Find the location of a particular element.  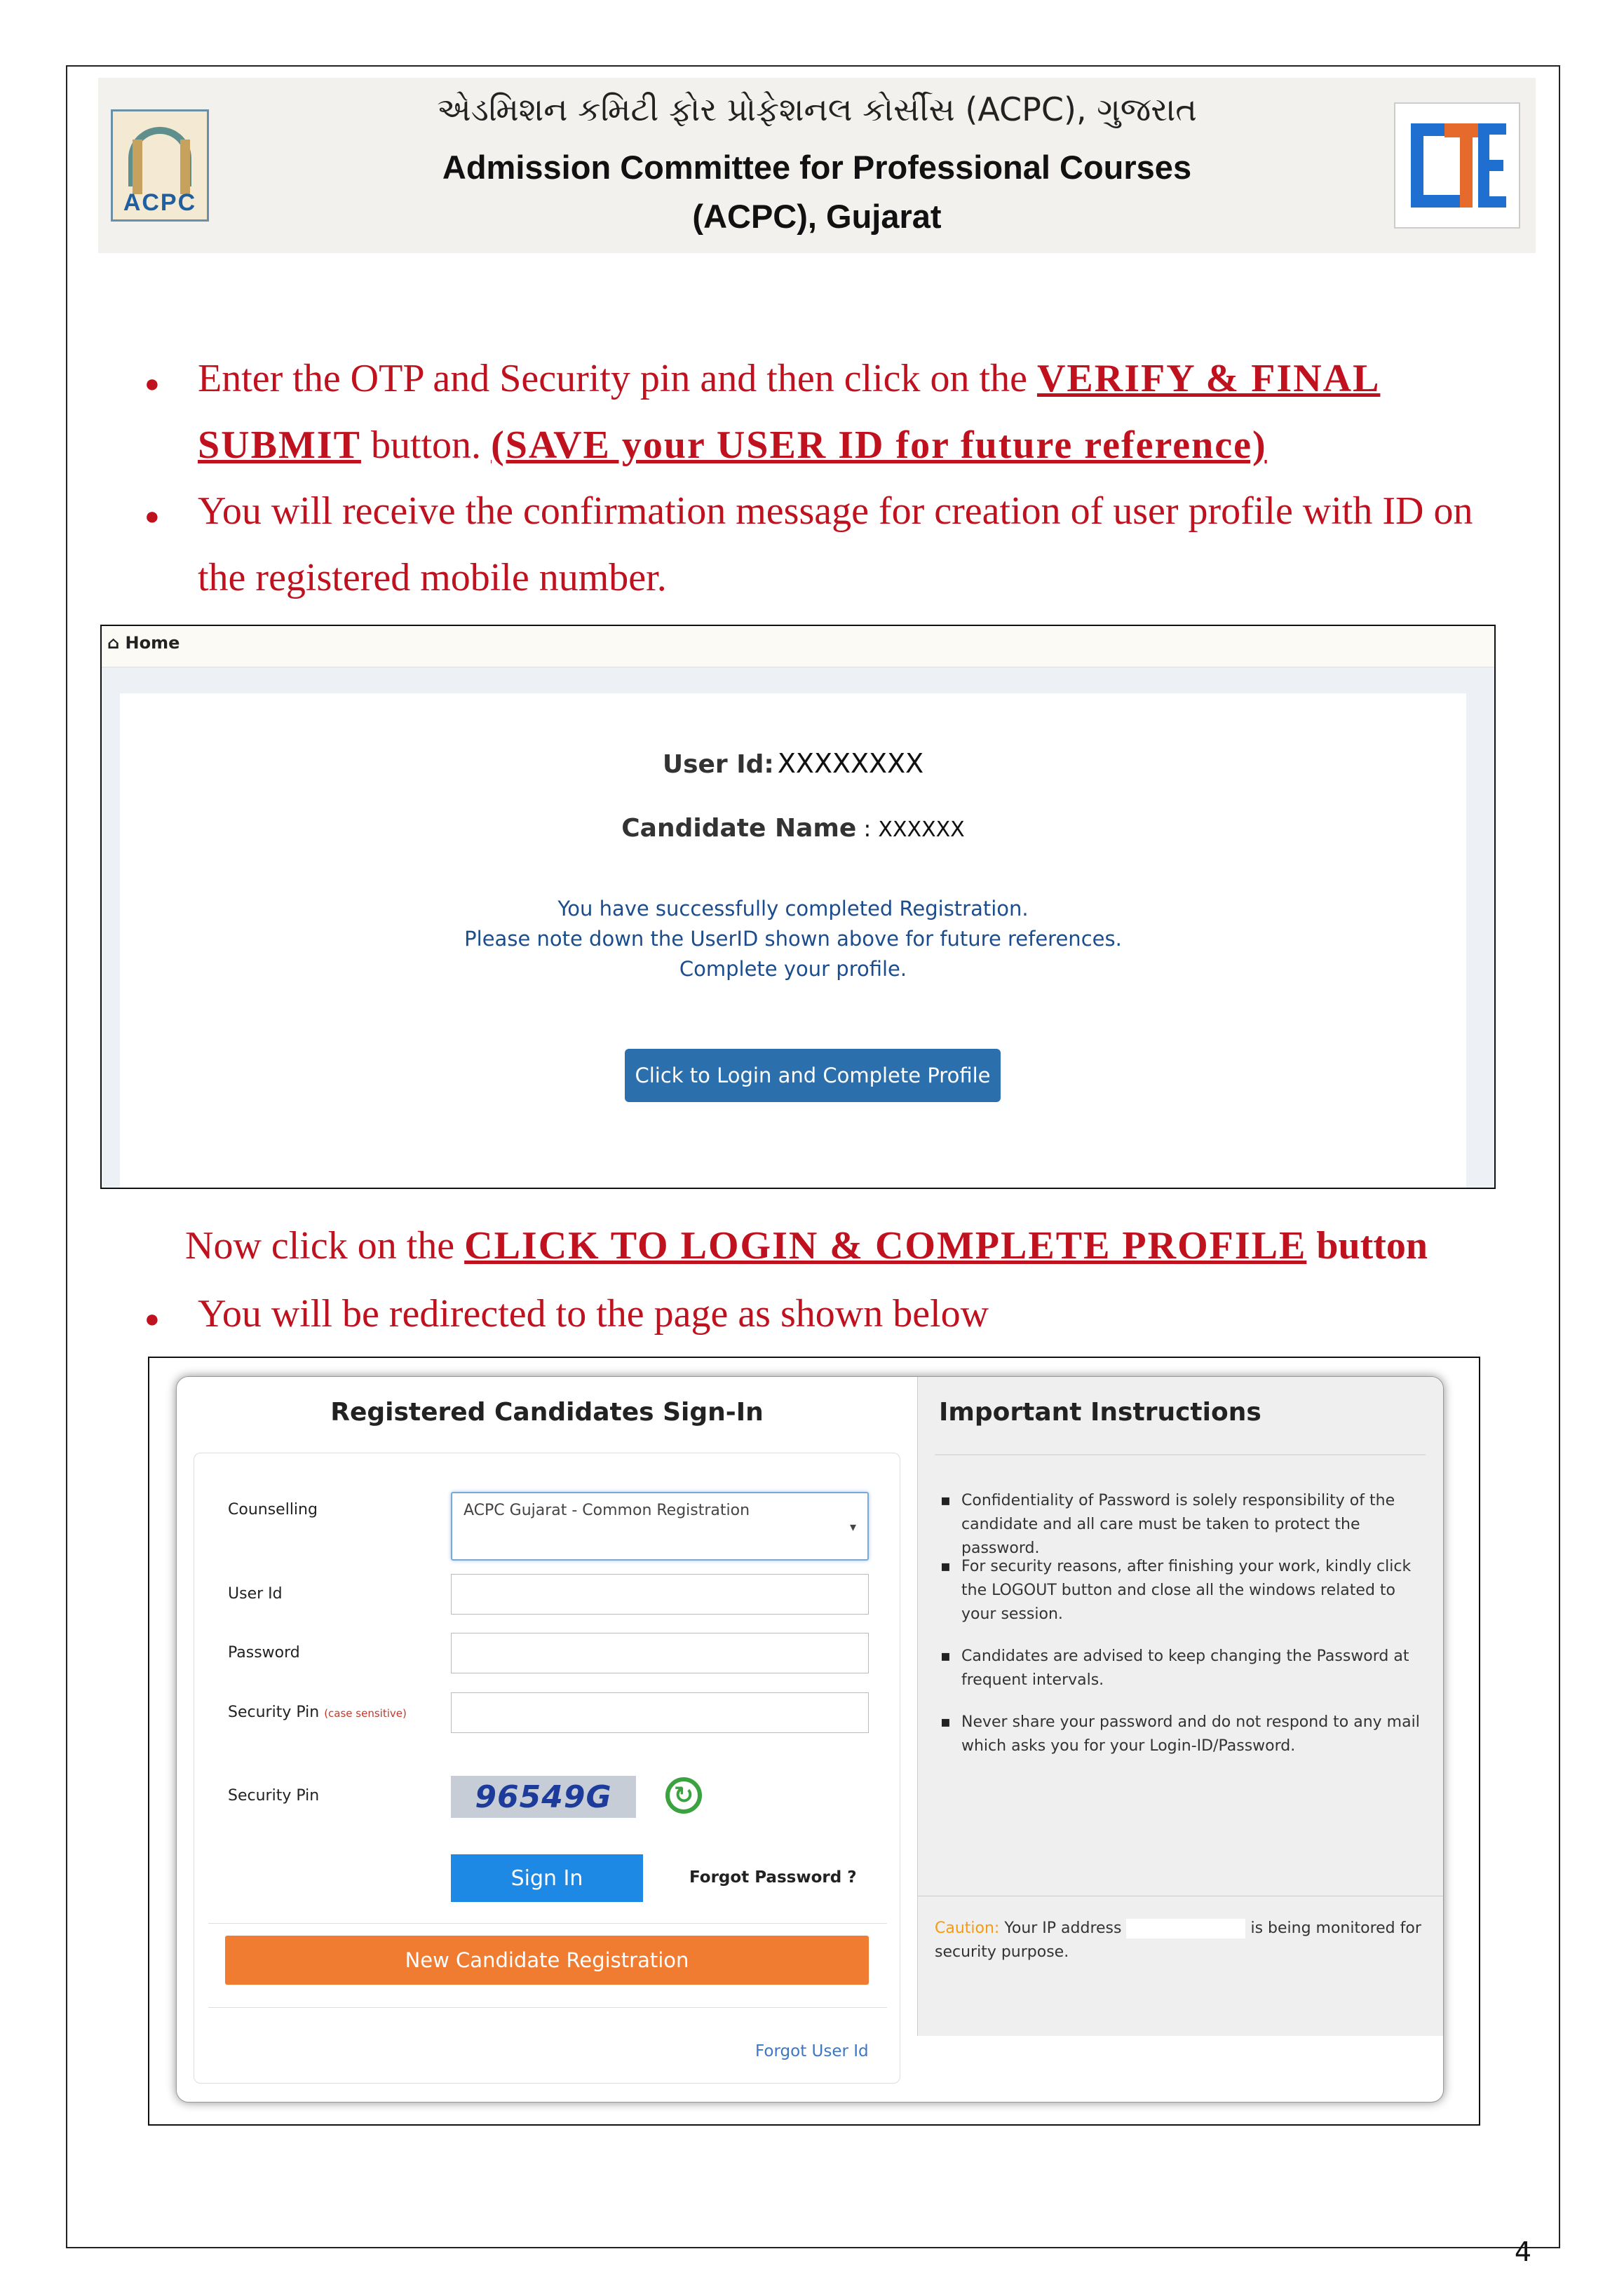

sign-in-title: Registered Candidates Sign-In is located at coordinates (547, 1412).